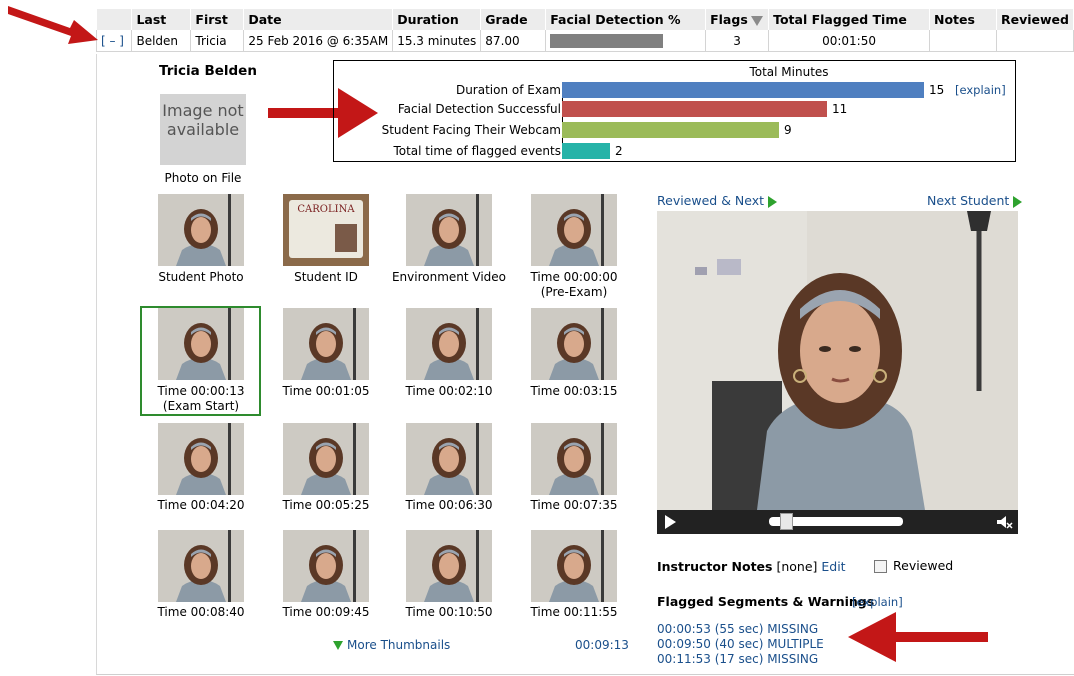  Describe the element at coordinates (837, 360) in the screenshot. I see `video-frame` at that location.